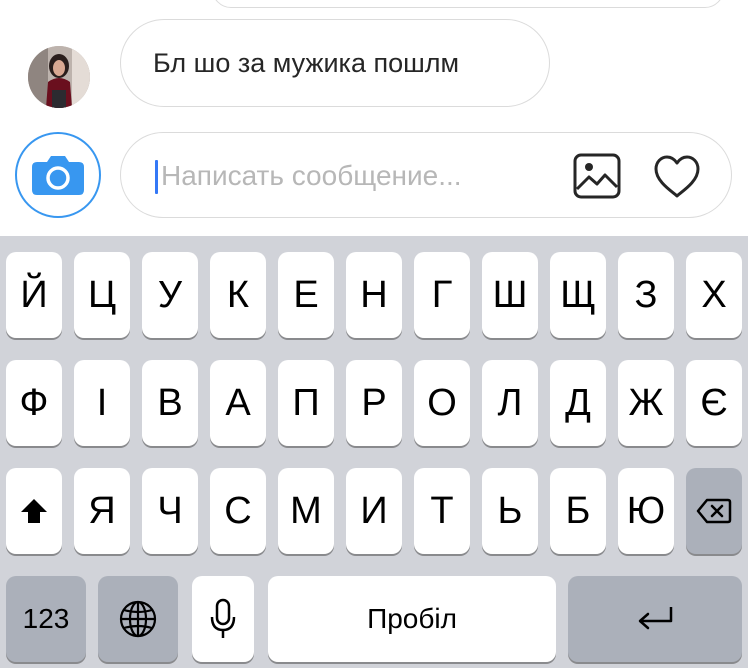 This screenshot has height=668, width=748. Describe the element at coordinates (677, 177) in the screenshot. I see `heart-icon` at that location.